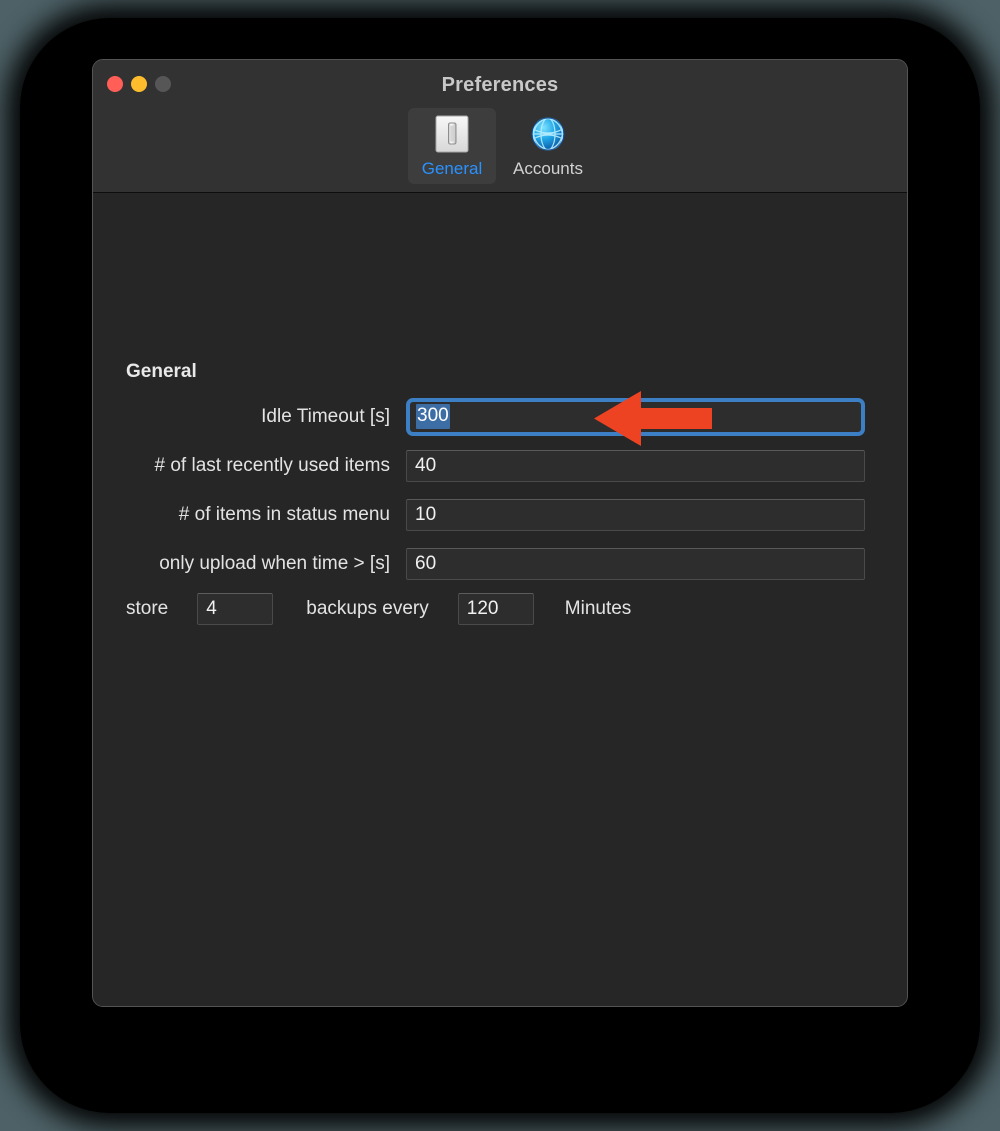 Image resolution: width=1000 pixels, height=1131 pixels. I want to click on preferences-toolbar: General Accounts, so click(500, 146).